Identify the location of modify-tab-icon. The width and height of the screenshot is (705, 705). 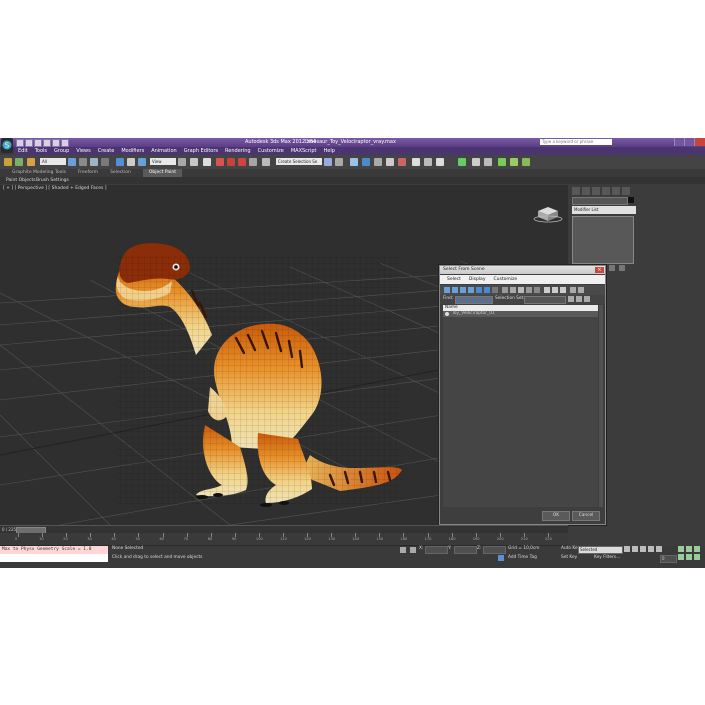
(586, 191).